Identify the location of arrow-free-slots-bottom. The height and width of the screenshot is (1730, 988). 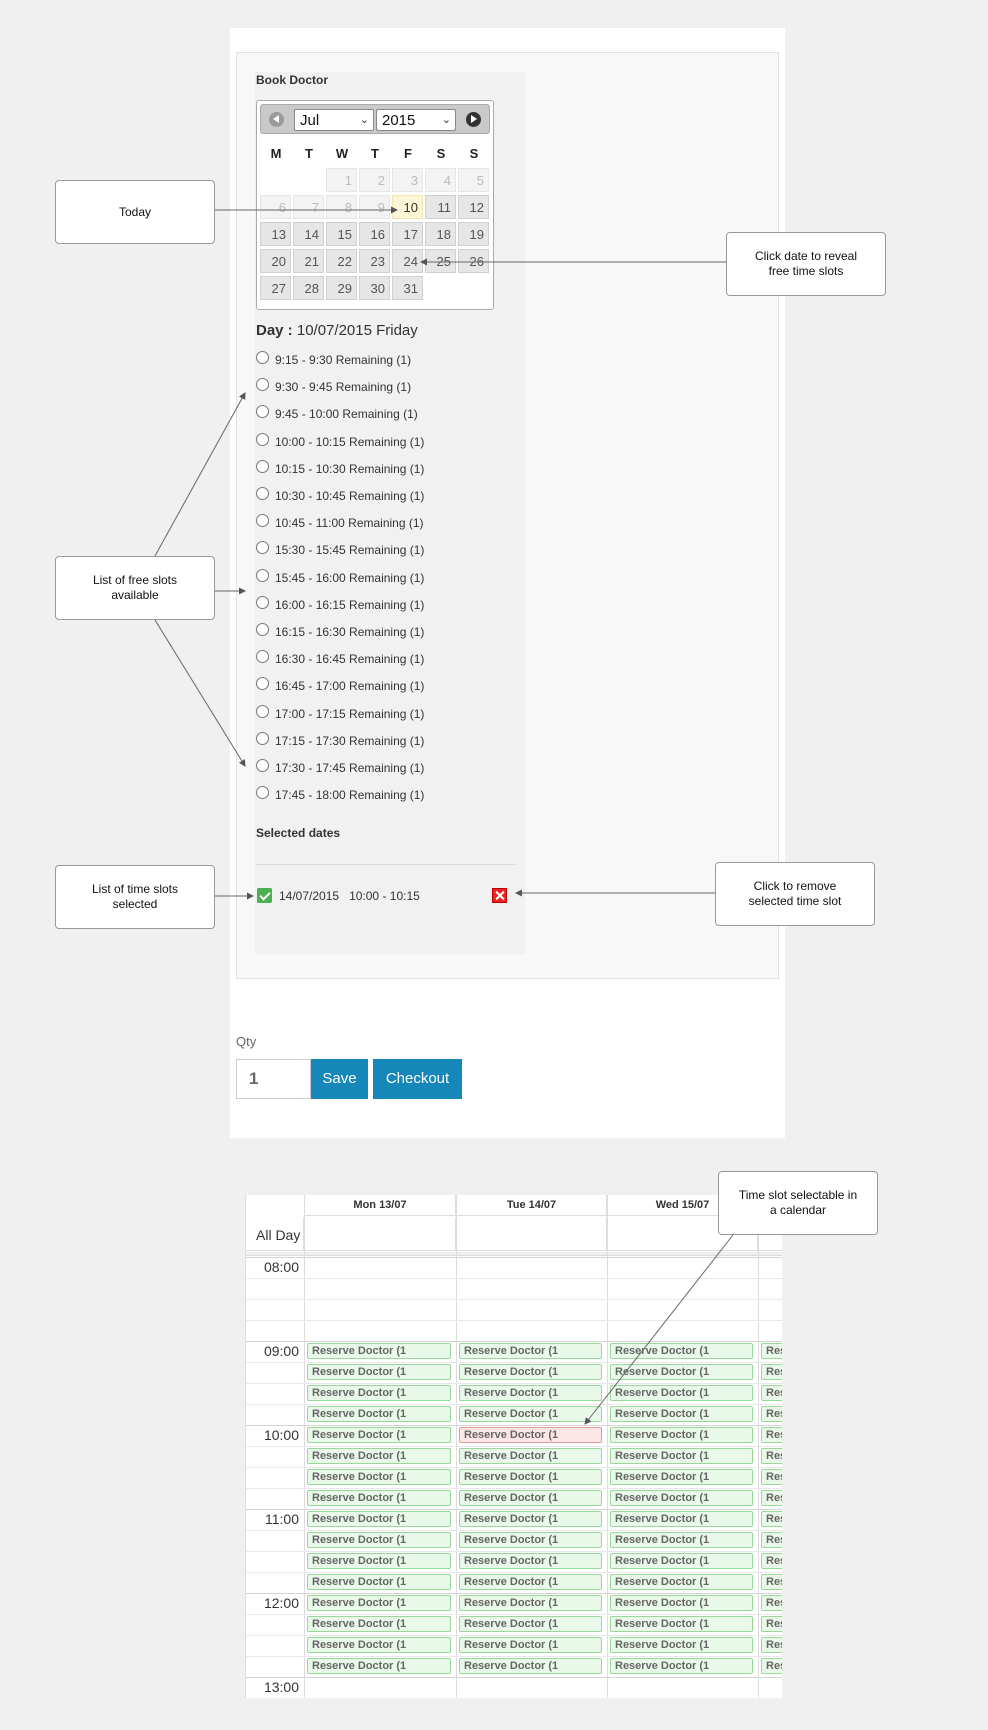
(200, 693).